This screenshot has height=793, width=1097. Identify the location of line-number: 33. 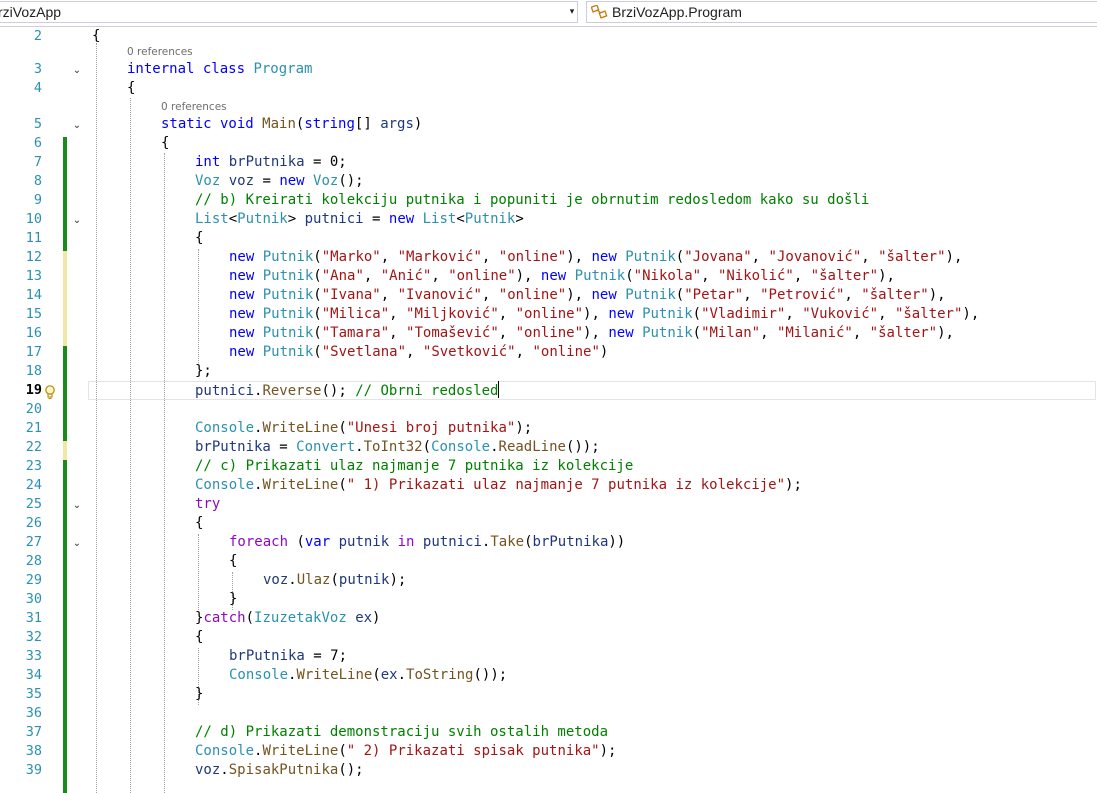
(33, 656).